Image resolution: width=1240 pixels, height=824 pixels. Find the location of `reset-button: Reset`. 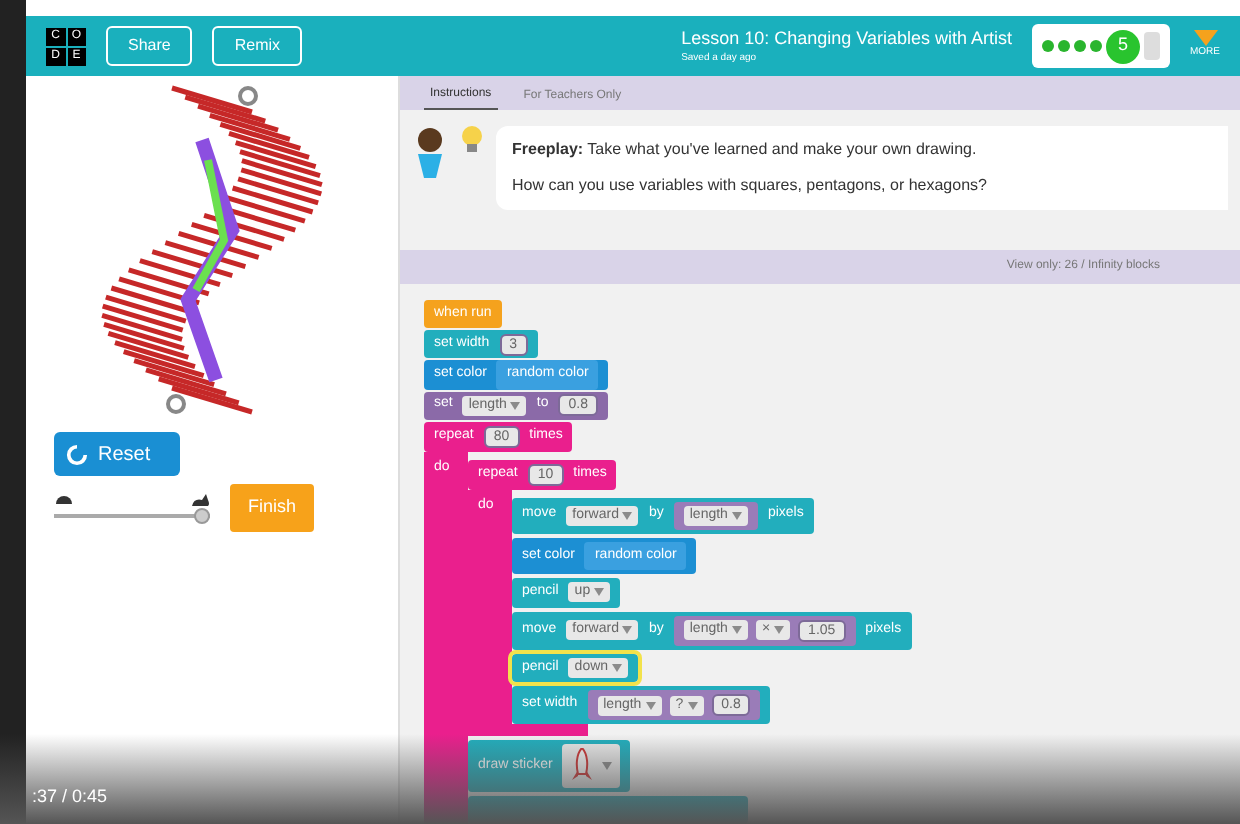

reset-button: Reset is located at coordinates (117, 454).